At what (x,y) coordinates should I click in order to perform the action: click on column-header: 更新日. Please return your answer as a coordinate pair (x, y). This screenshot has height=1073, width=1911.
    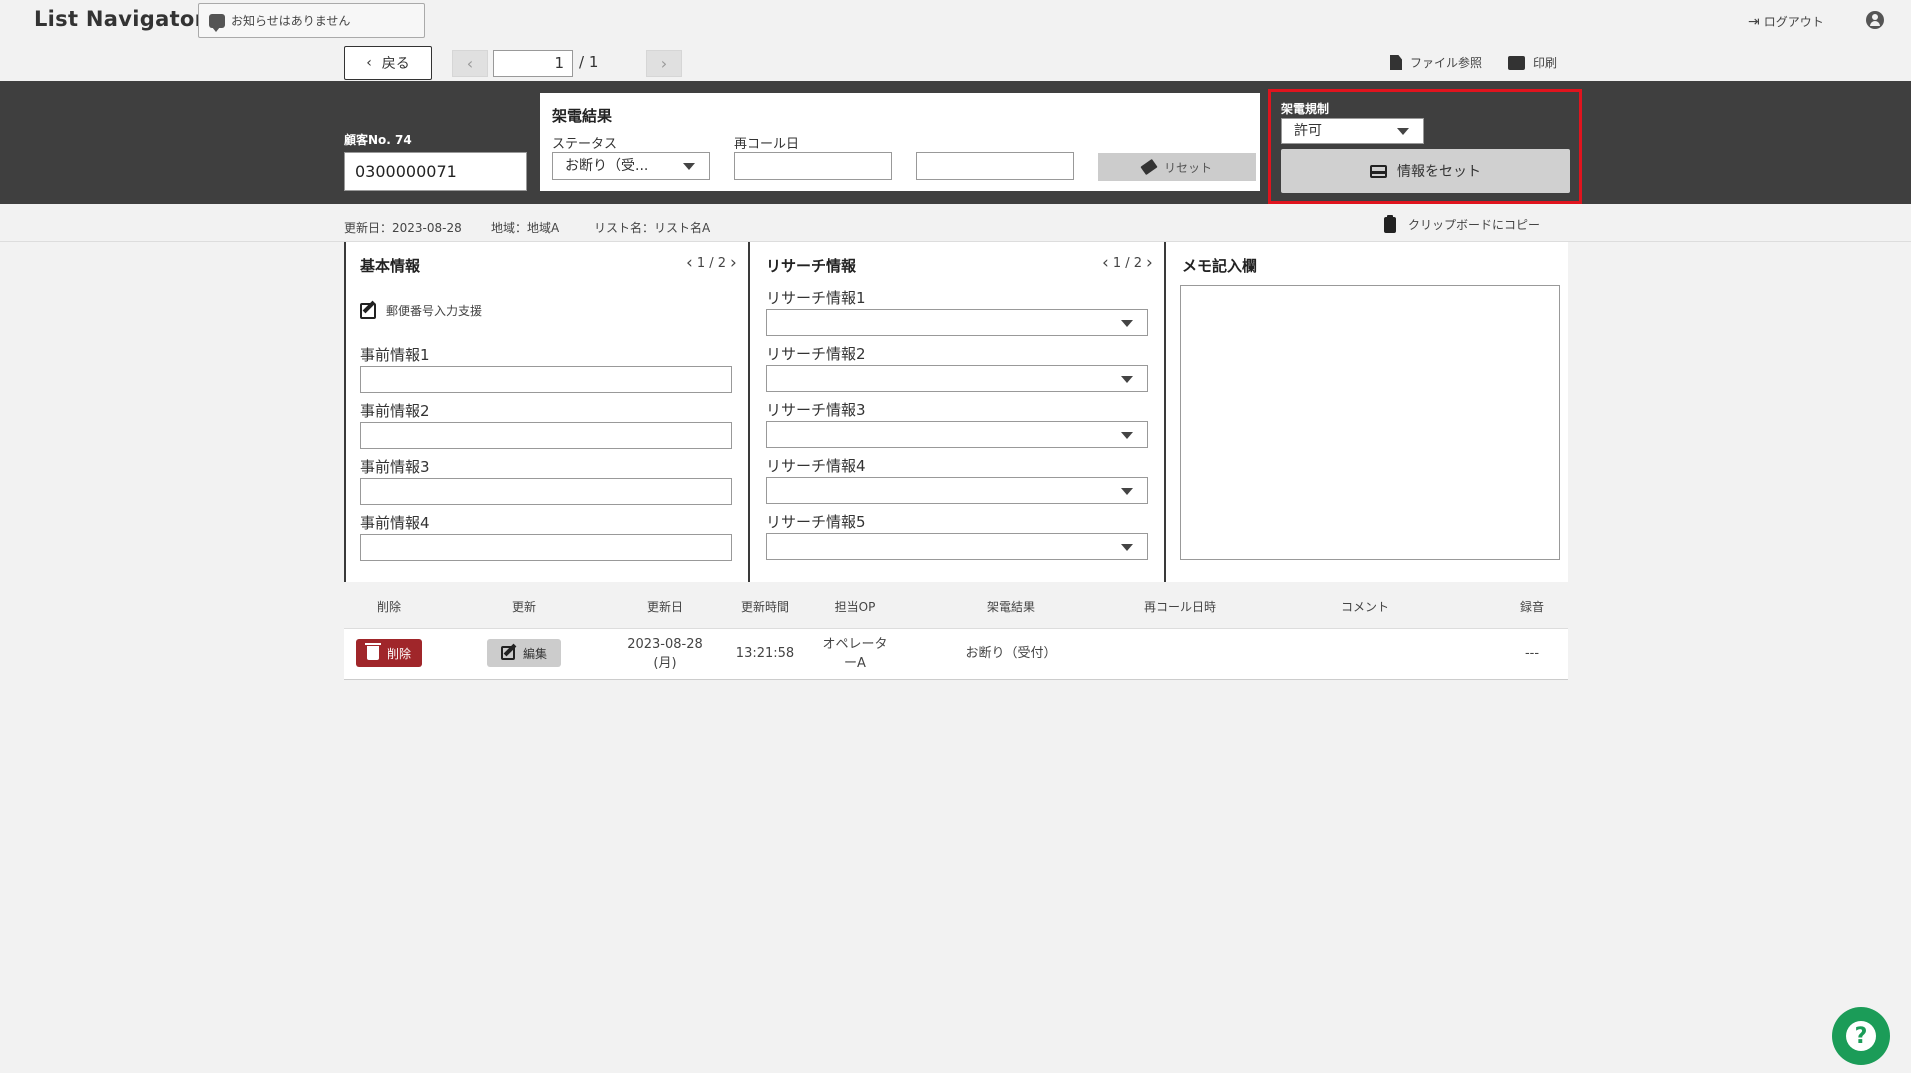
    Looking at the image, I should click on (665, 607).